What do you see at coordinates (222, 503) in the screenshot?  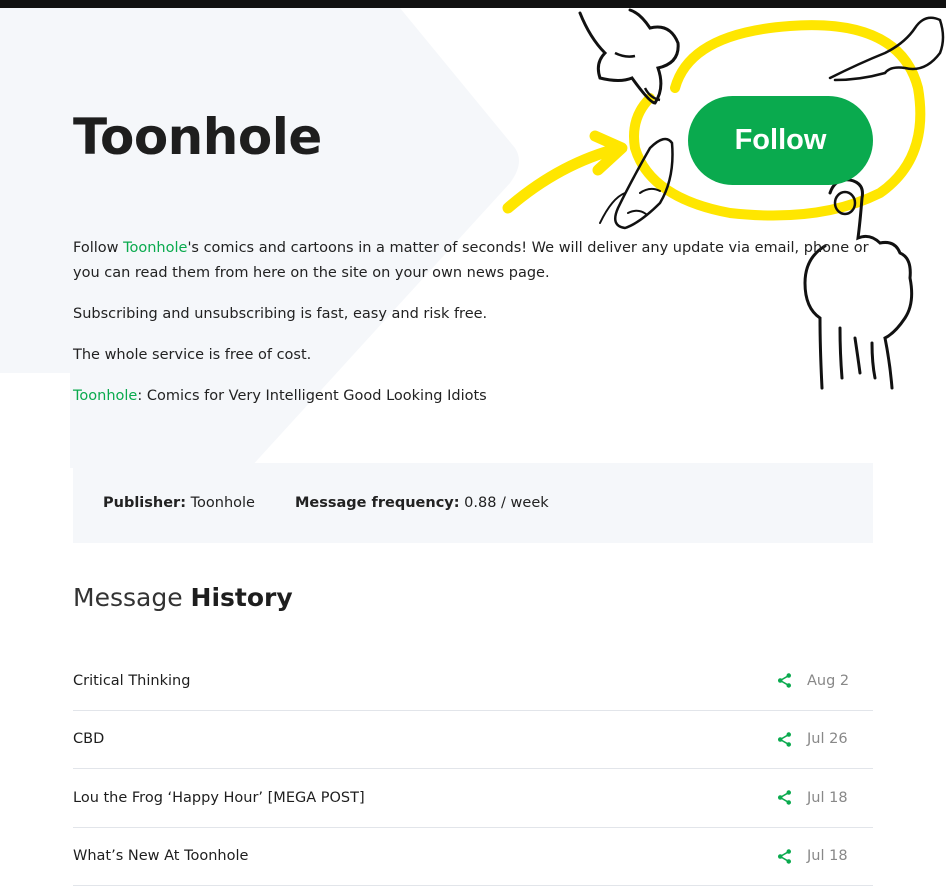 I see `publisher-value: Toonhole` at bounding box center [222, 503].